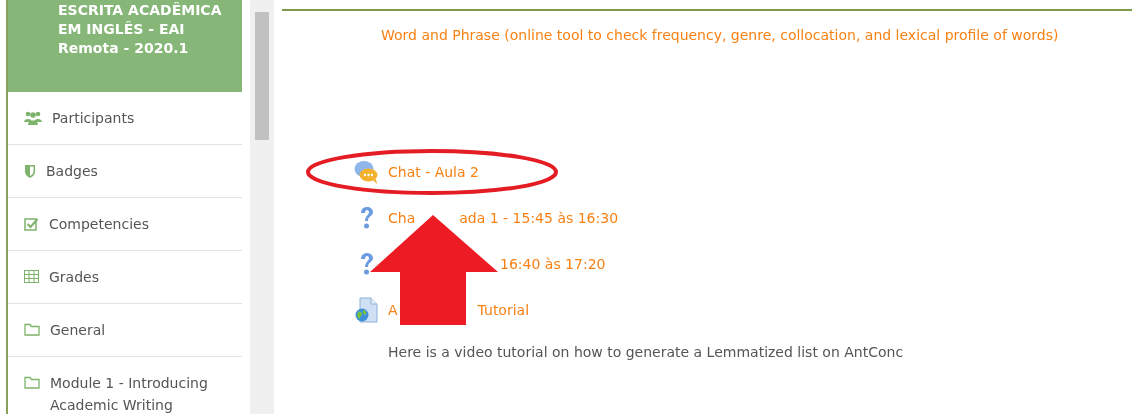 This screenshot has height=414, width=1132. I want to click on checkbox-icon, so click(31, 224).